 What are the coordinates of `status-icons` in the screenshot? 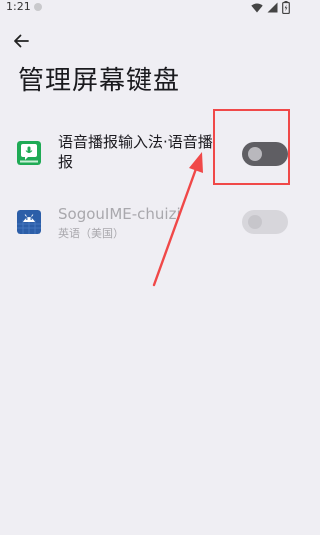 It's located at (270, 7).